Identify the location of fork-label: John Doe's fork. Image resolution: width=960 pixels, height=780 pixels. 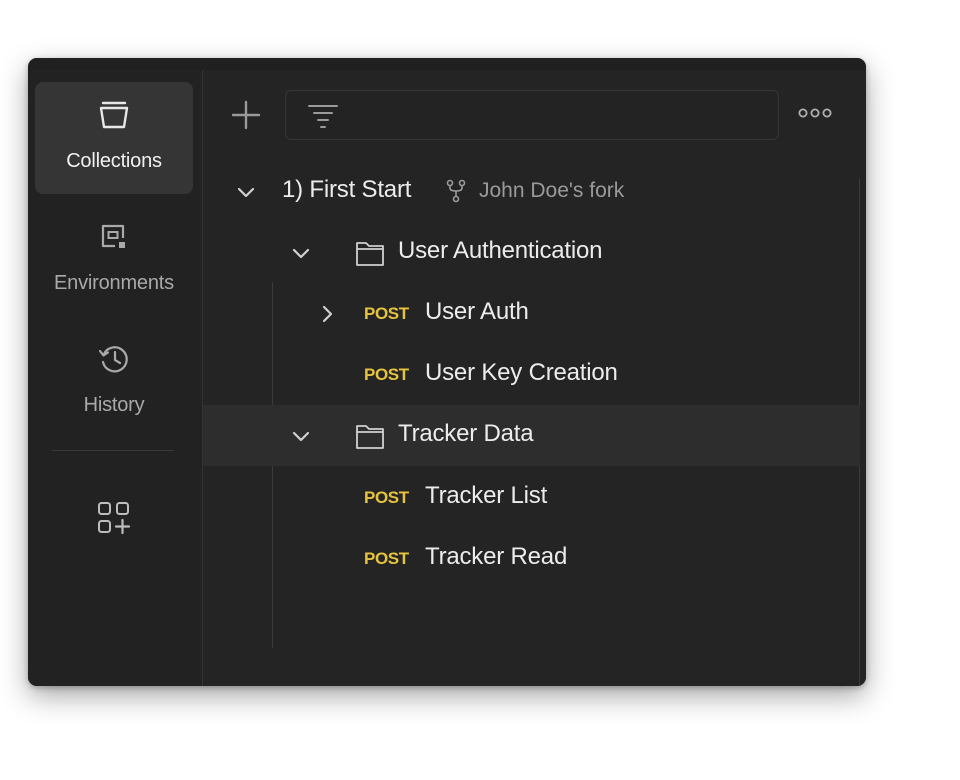
(552, 190).